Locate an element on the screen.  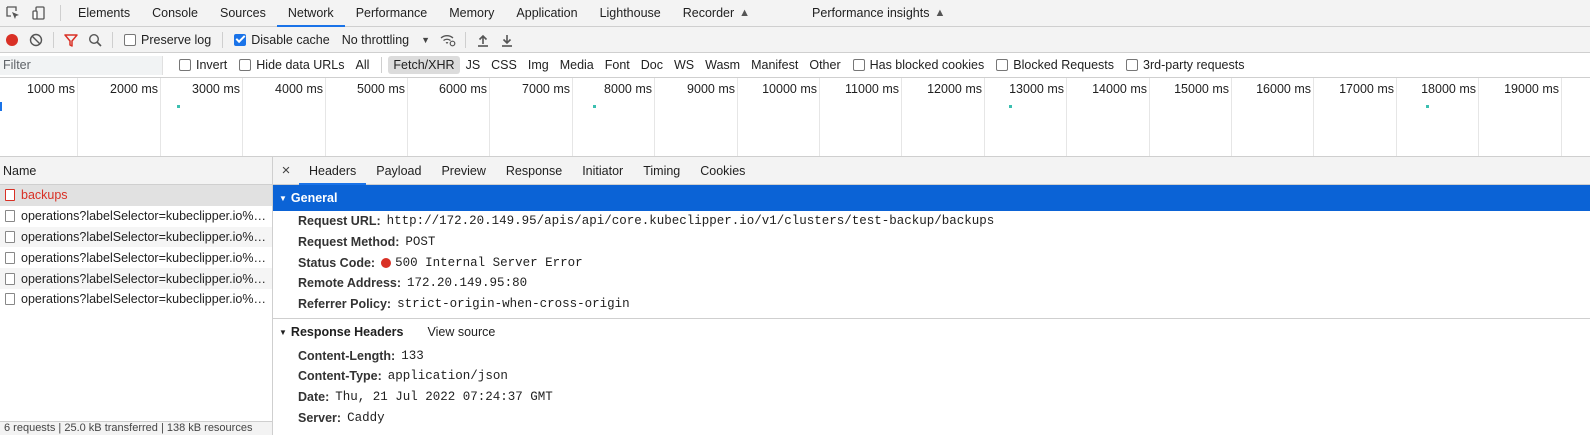
device-toolbar-icon is located at coordinates (39, 13).